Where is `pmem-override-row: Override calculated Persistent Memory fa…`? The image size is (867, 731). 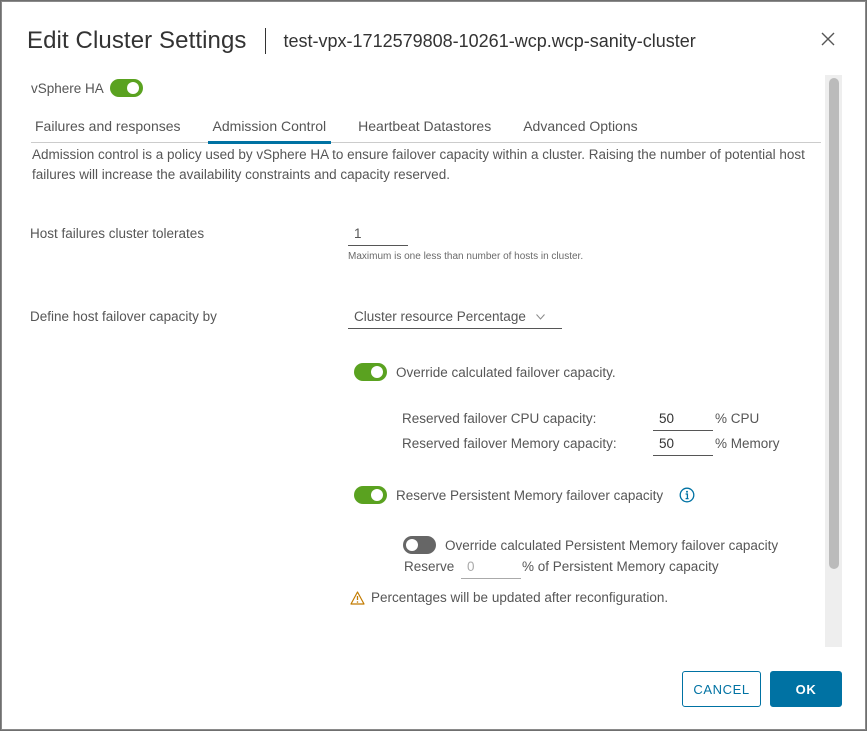 pmem-override-row: Override calculated Persistent Memory fa… is located at coordinates (590, 545).